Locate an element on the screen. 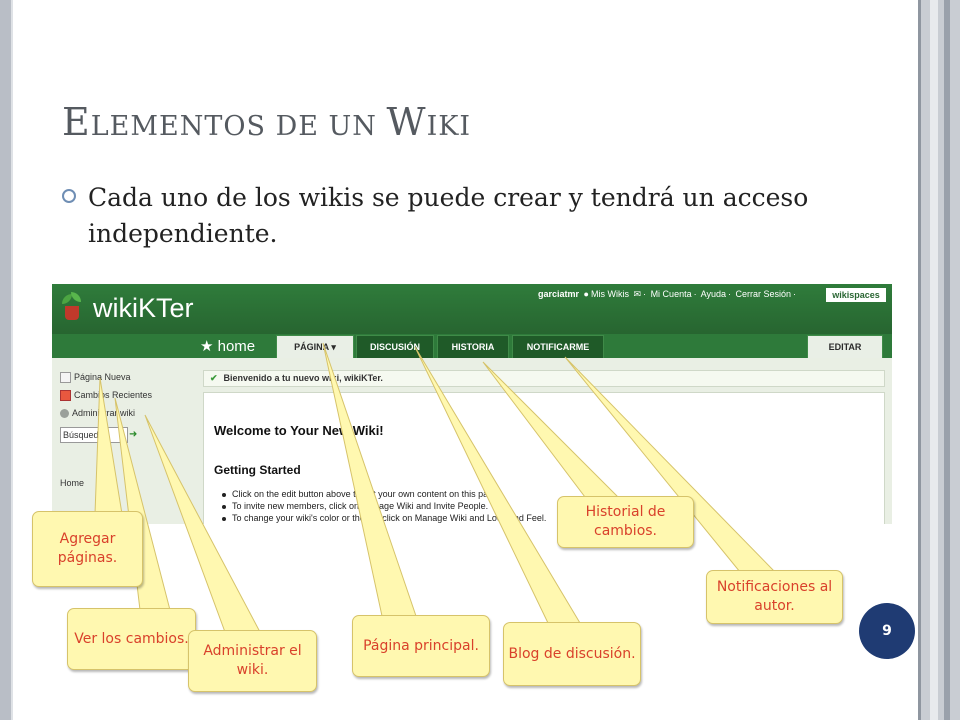 This screenshot has width=960, height=720. callout-blog-discusion: Blog de discusión. is located at coordinates (572, 654).